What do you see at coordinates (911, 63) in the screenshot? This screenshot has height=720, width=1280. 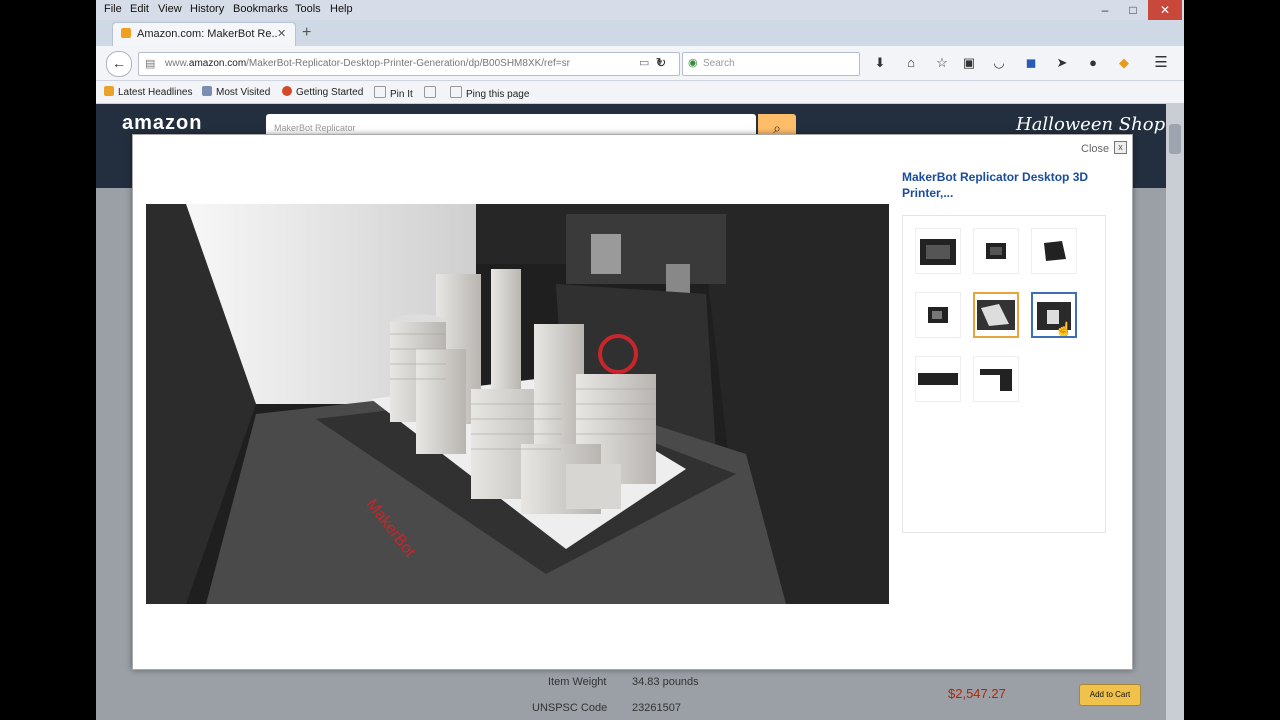 I see `home-icon: ⌂` at bounding box center [911, 63].